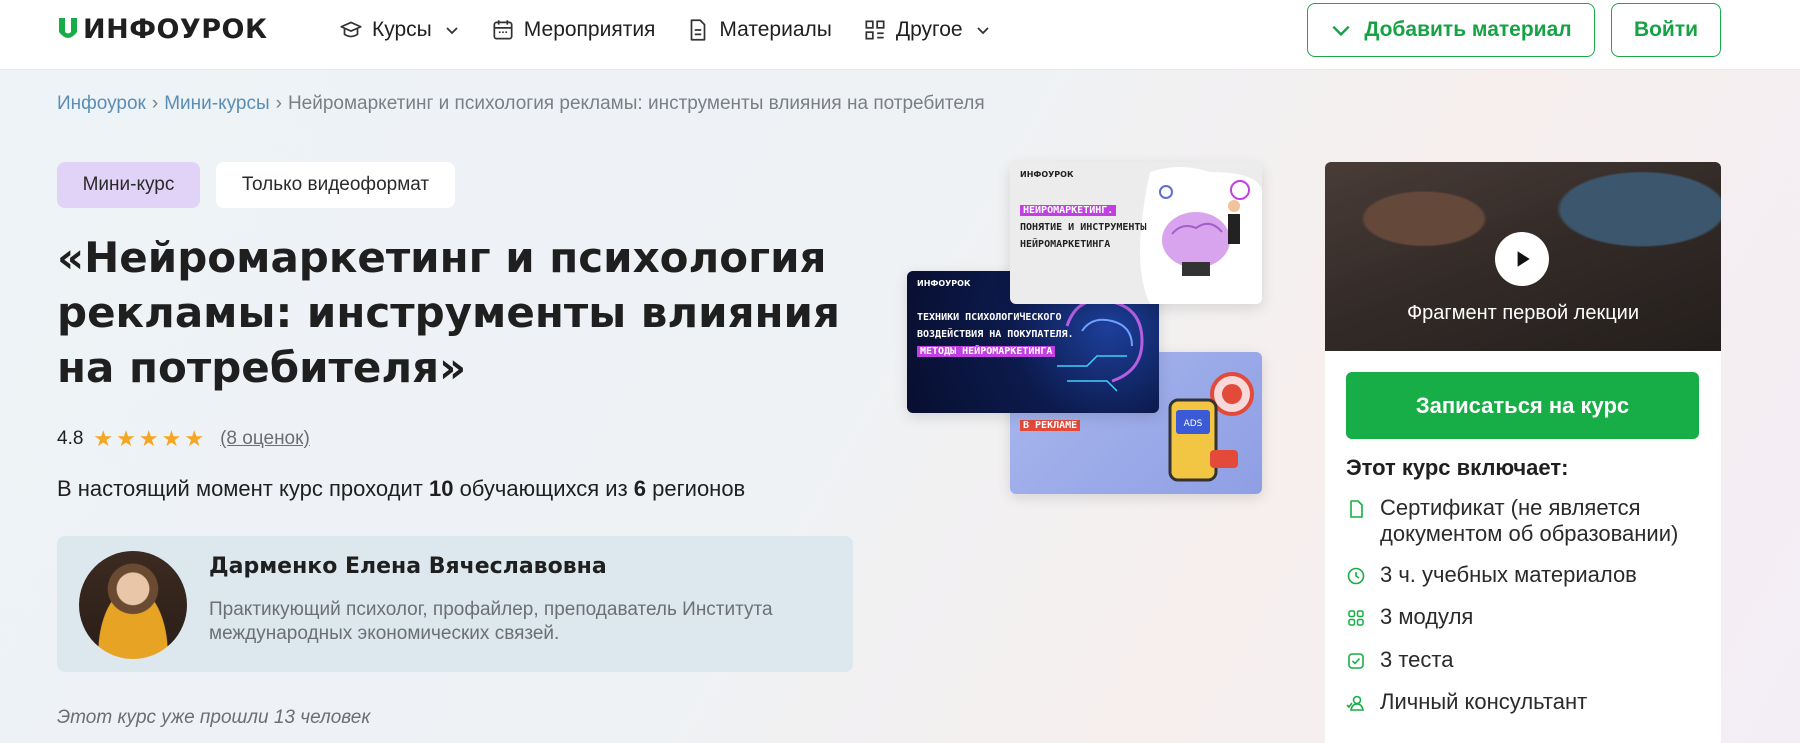  What do you see at coordinates (986, 351) in the screenshot?
I see `card2-highlight: МЕТОДЫ НЕЙРОМАРКЕТИНГА` at bounding box center [986, 351].